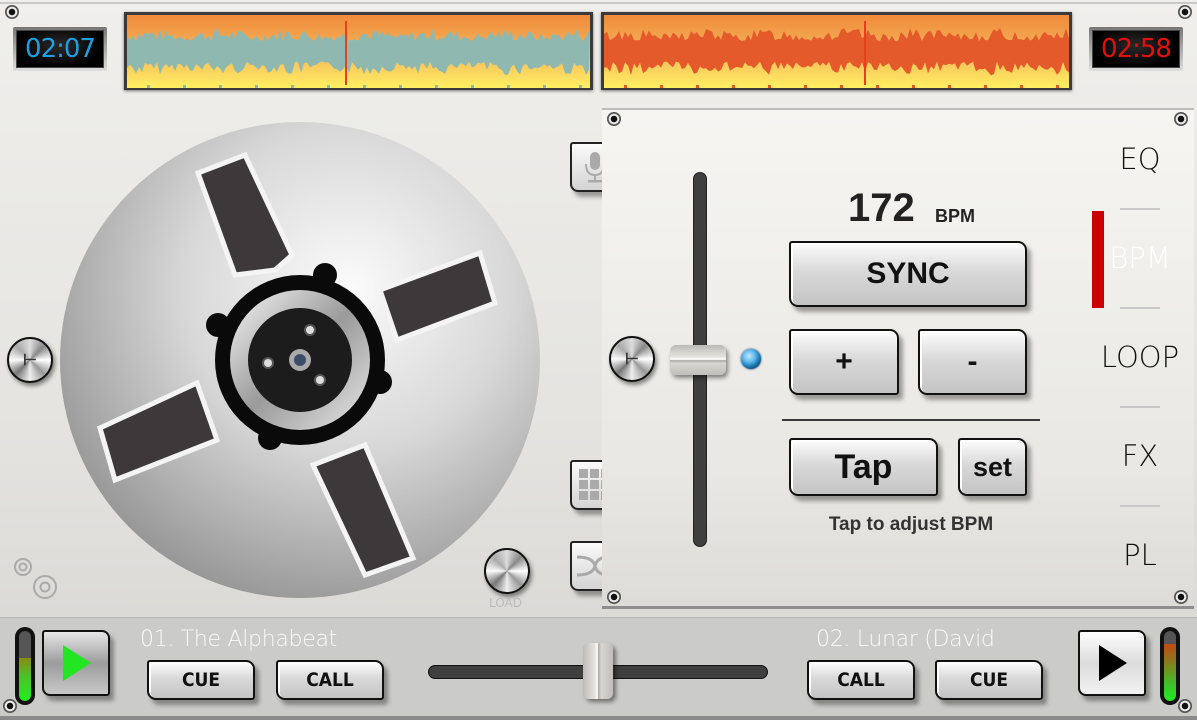  I want to click on right-level-meter, so click(1170, 666).